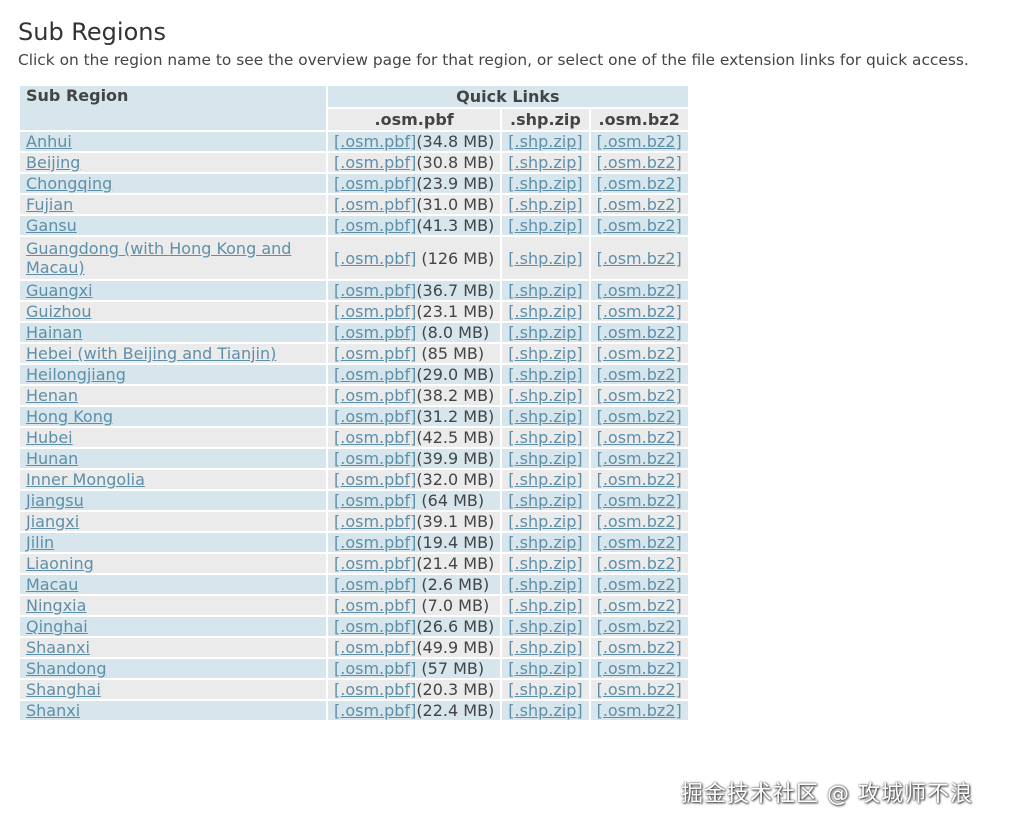 The height and width of the screenshot is (829, 1015). I want to click on region-link: Guangdong (with Hong Kong and Macau), so click(158, 258).